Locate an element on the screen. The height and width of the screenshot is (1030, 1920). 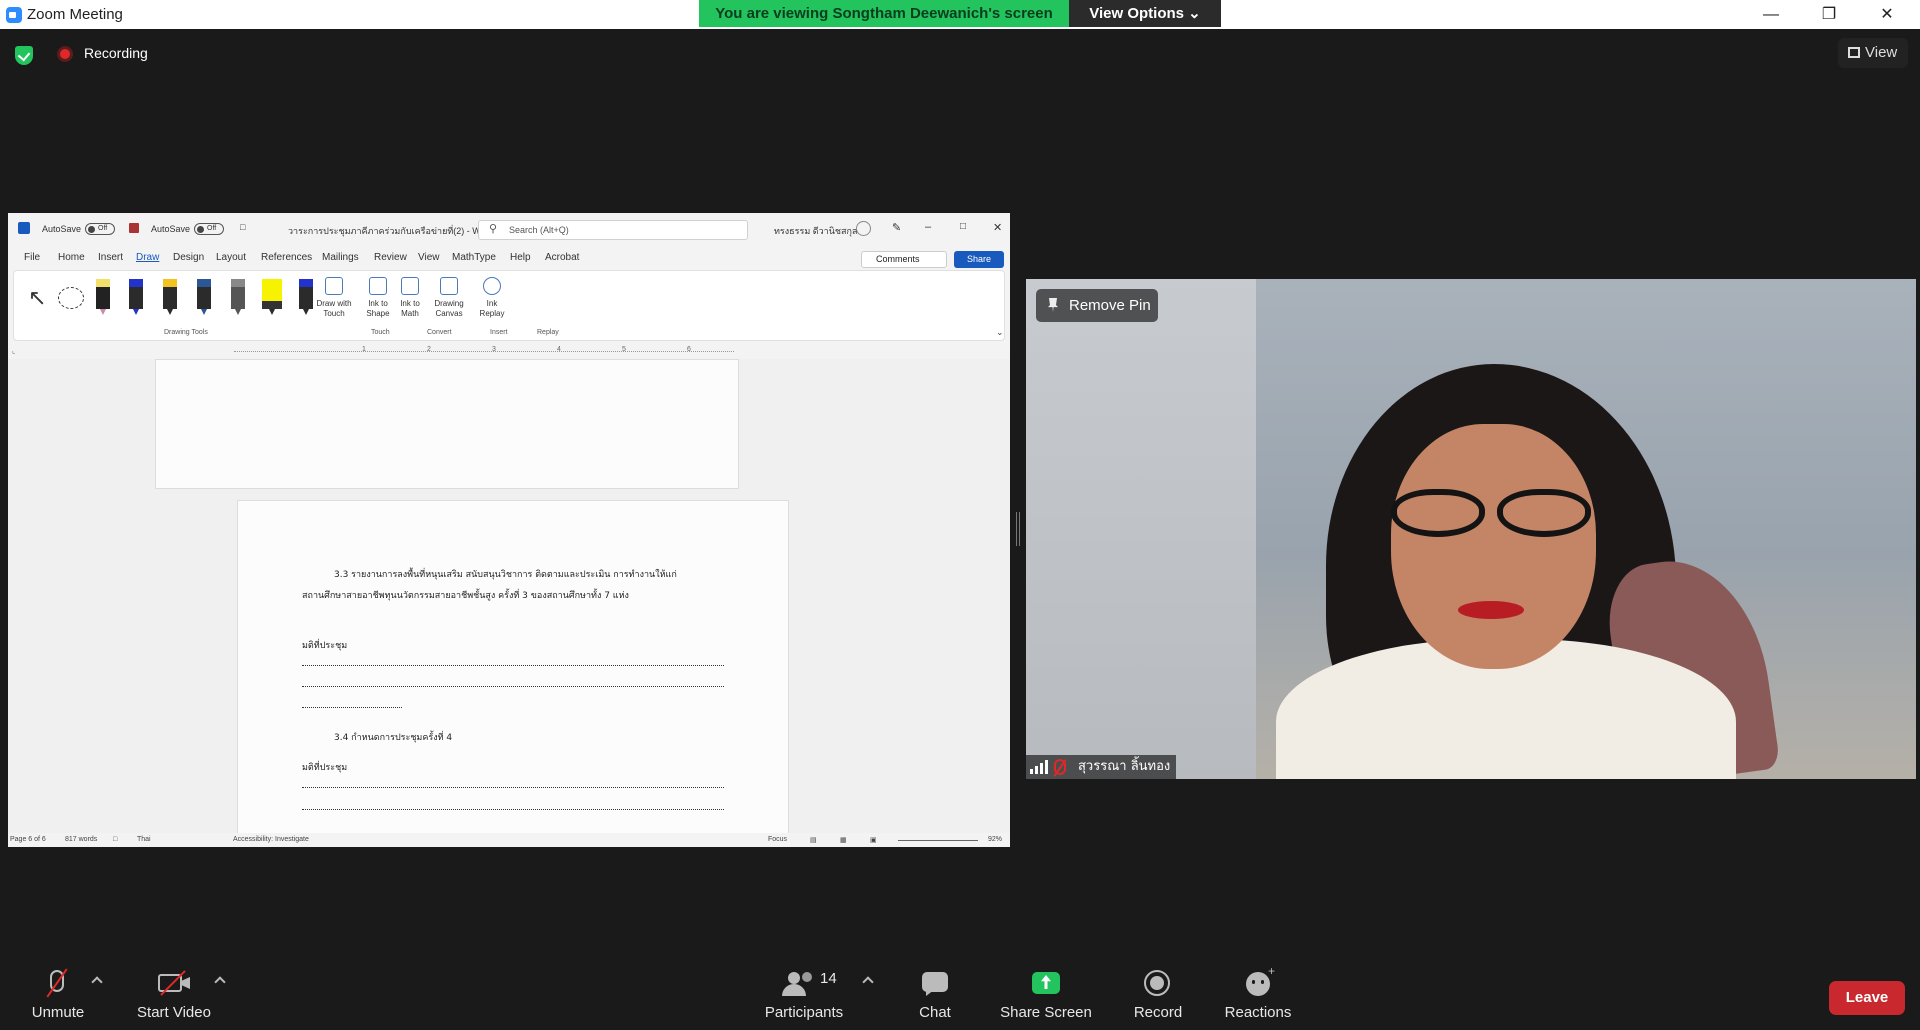
ink-replay-label: Ink Replay is located at coordinates (492, 308).